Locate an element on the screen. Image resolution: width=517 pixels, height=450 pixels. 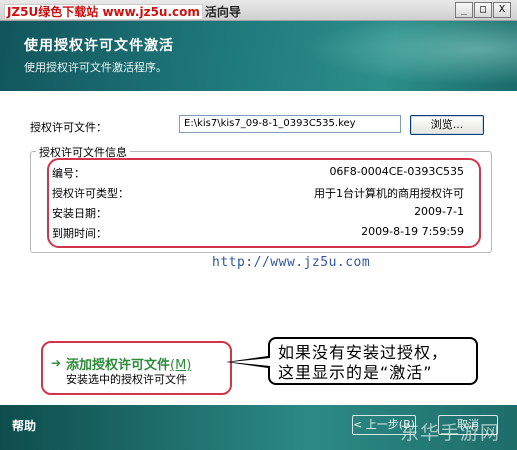
info-key: 到期时间： is located at coordinates (79, 233).